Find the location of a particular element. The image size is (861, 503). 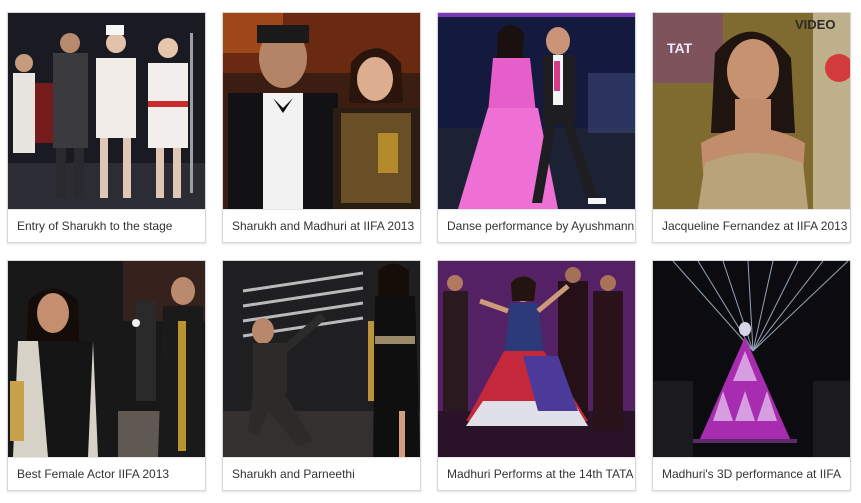

gallery-card-dance-ayushmann: Danse performance by Ayushmann is located at coordinates (536, 127).